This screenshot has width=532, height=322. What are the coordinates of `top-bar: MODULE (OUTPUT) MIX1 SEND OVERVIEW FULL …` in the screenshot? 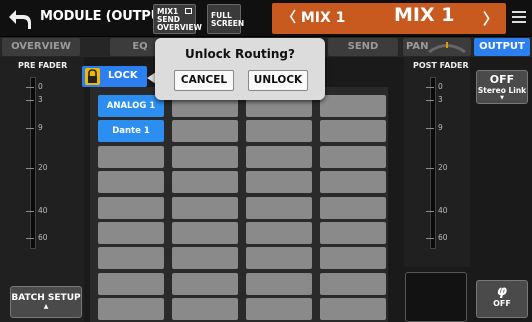 It's located at (266, 18).